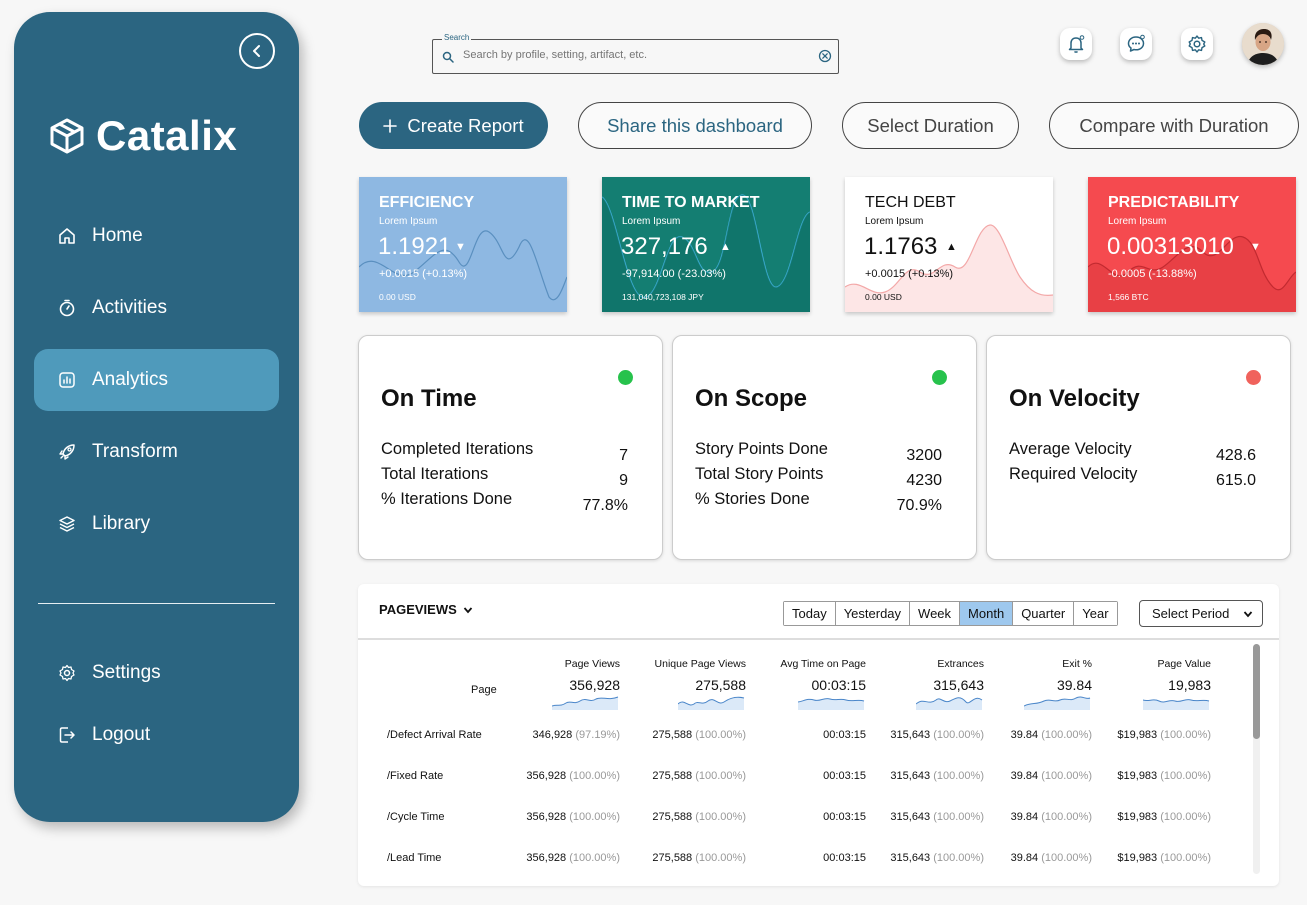  Describe the element at coordinates (156, 603) in the screenshot. I see `sidebar-divider` at that location.